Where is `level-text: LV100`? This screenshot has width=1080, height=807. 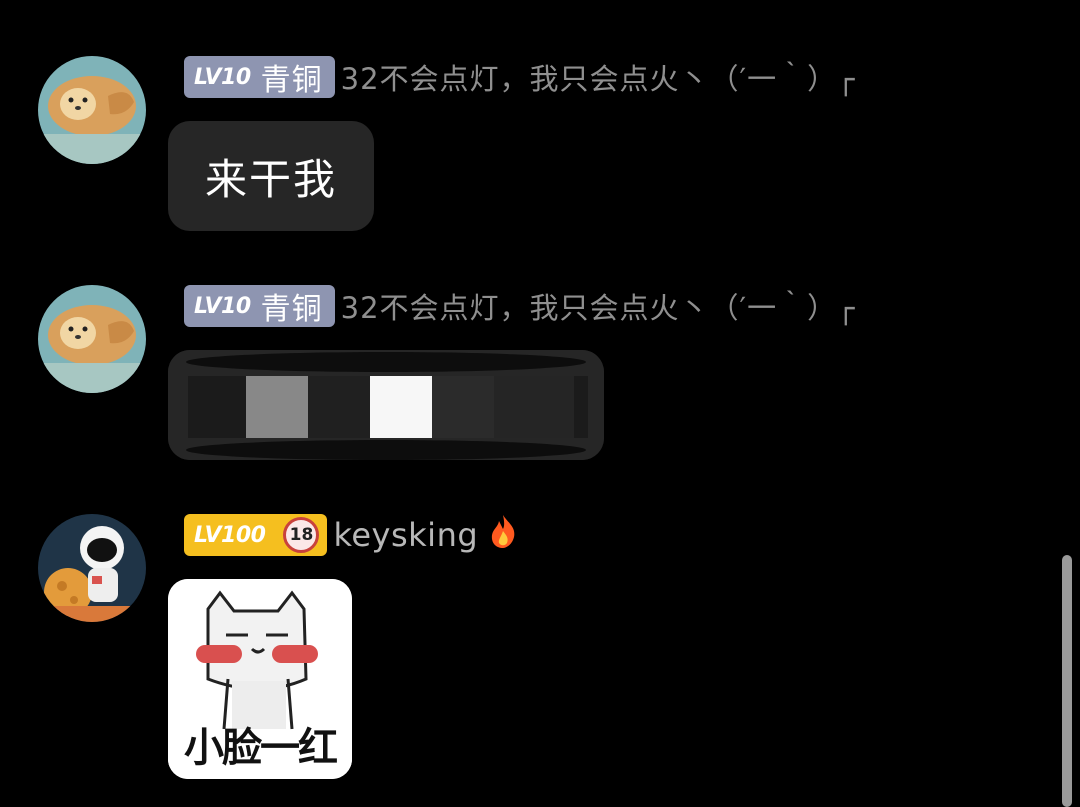
level-text: LV100 is located at coordinates (230, 535).